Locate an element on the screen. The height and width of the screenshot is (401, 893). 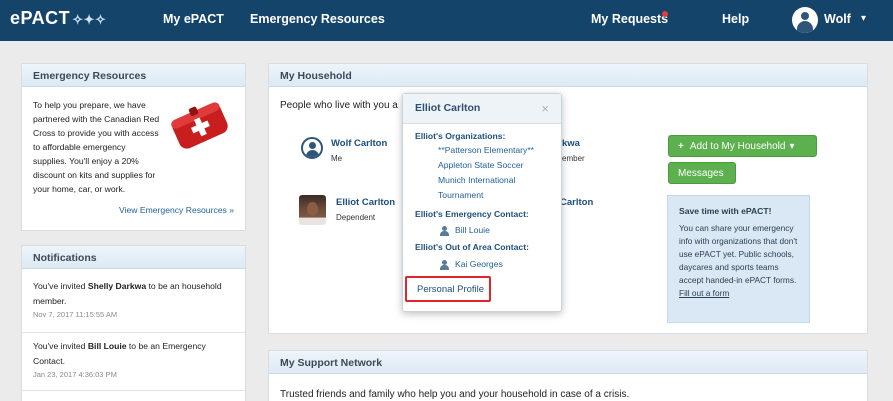
invitee-name: Shelly Darkwa is located at coordinates (117, 286).